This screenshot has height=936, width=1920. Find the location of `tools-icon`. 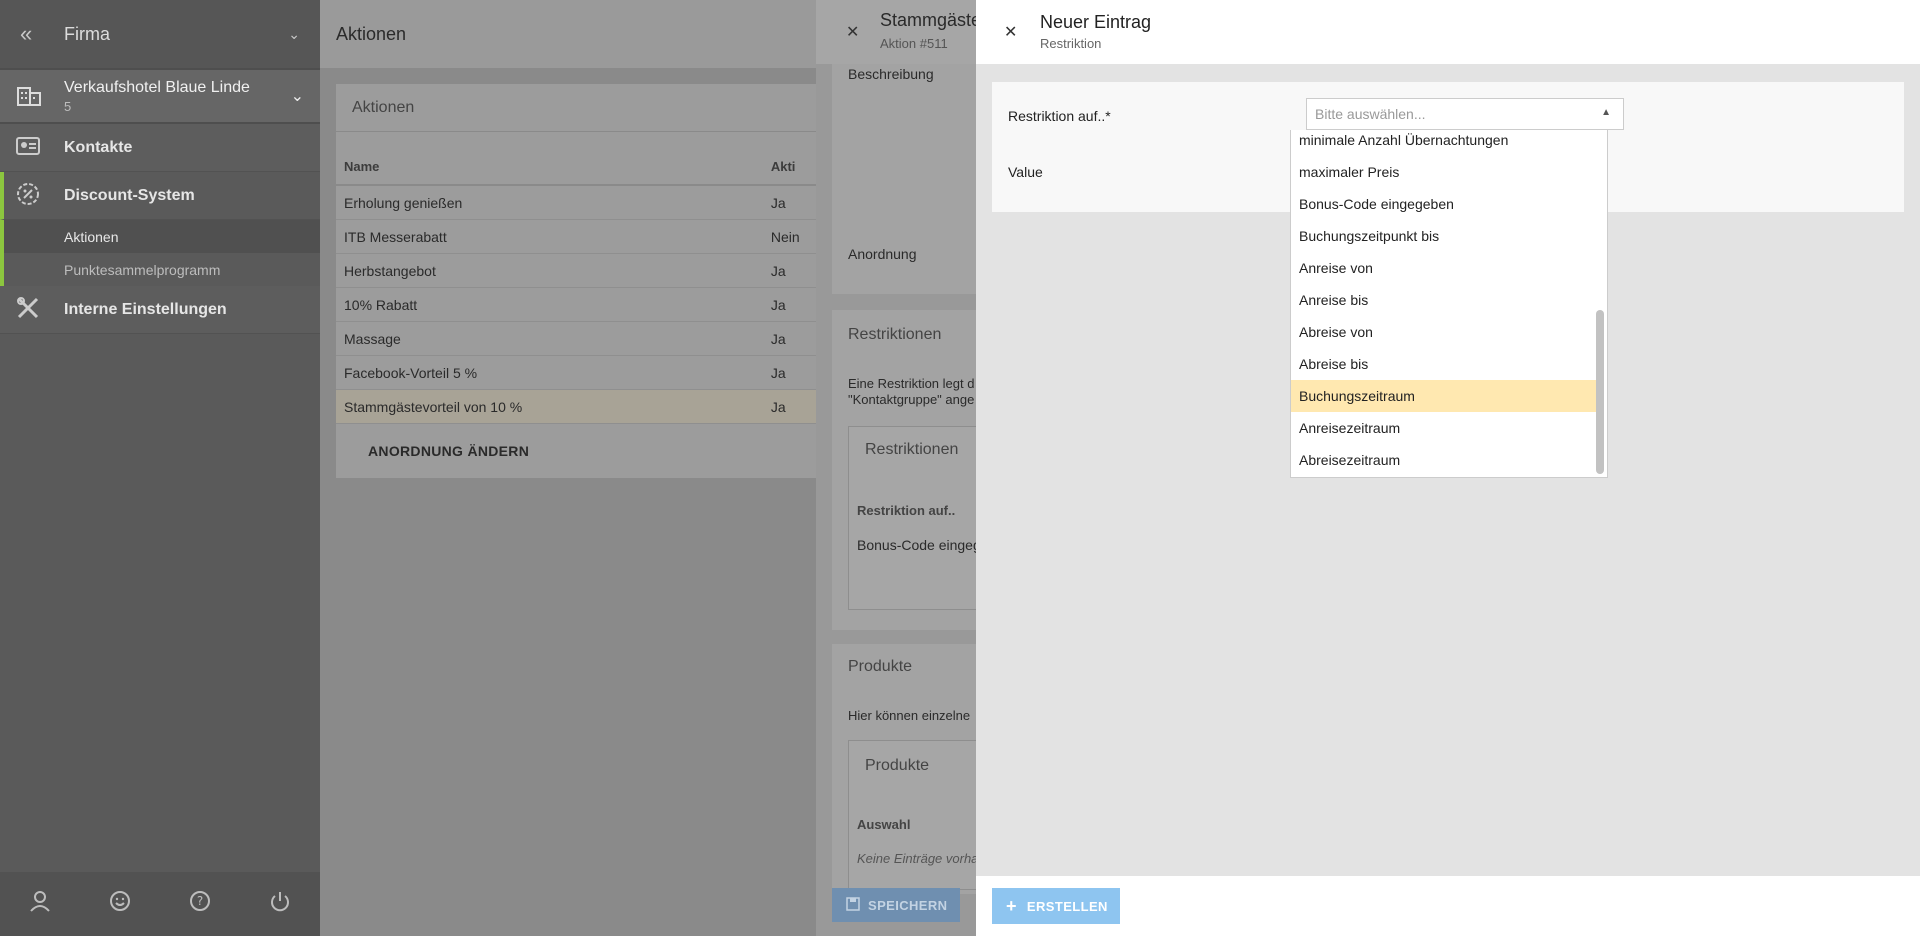

tools-icon is located at coordinates (31, 309).